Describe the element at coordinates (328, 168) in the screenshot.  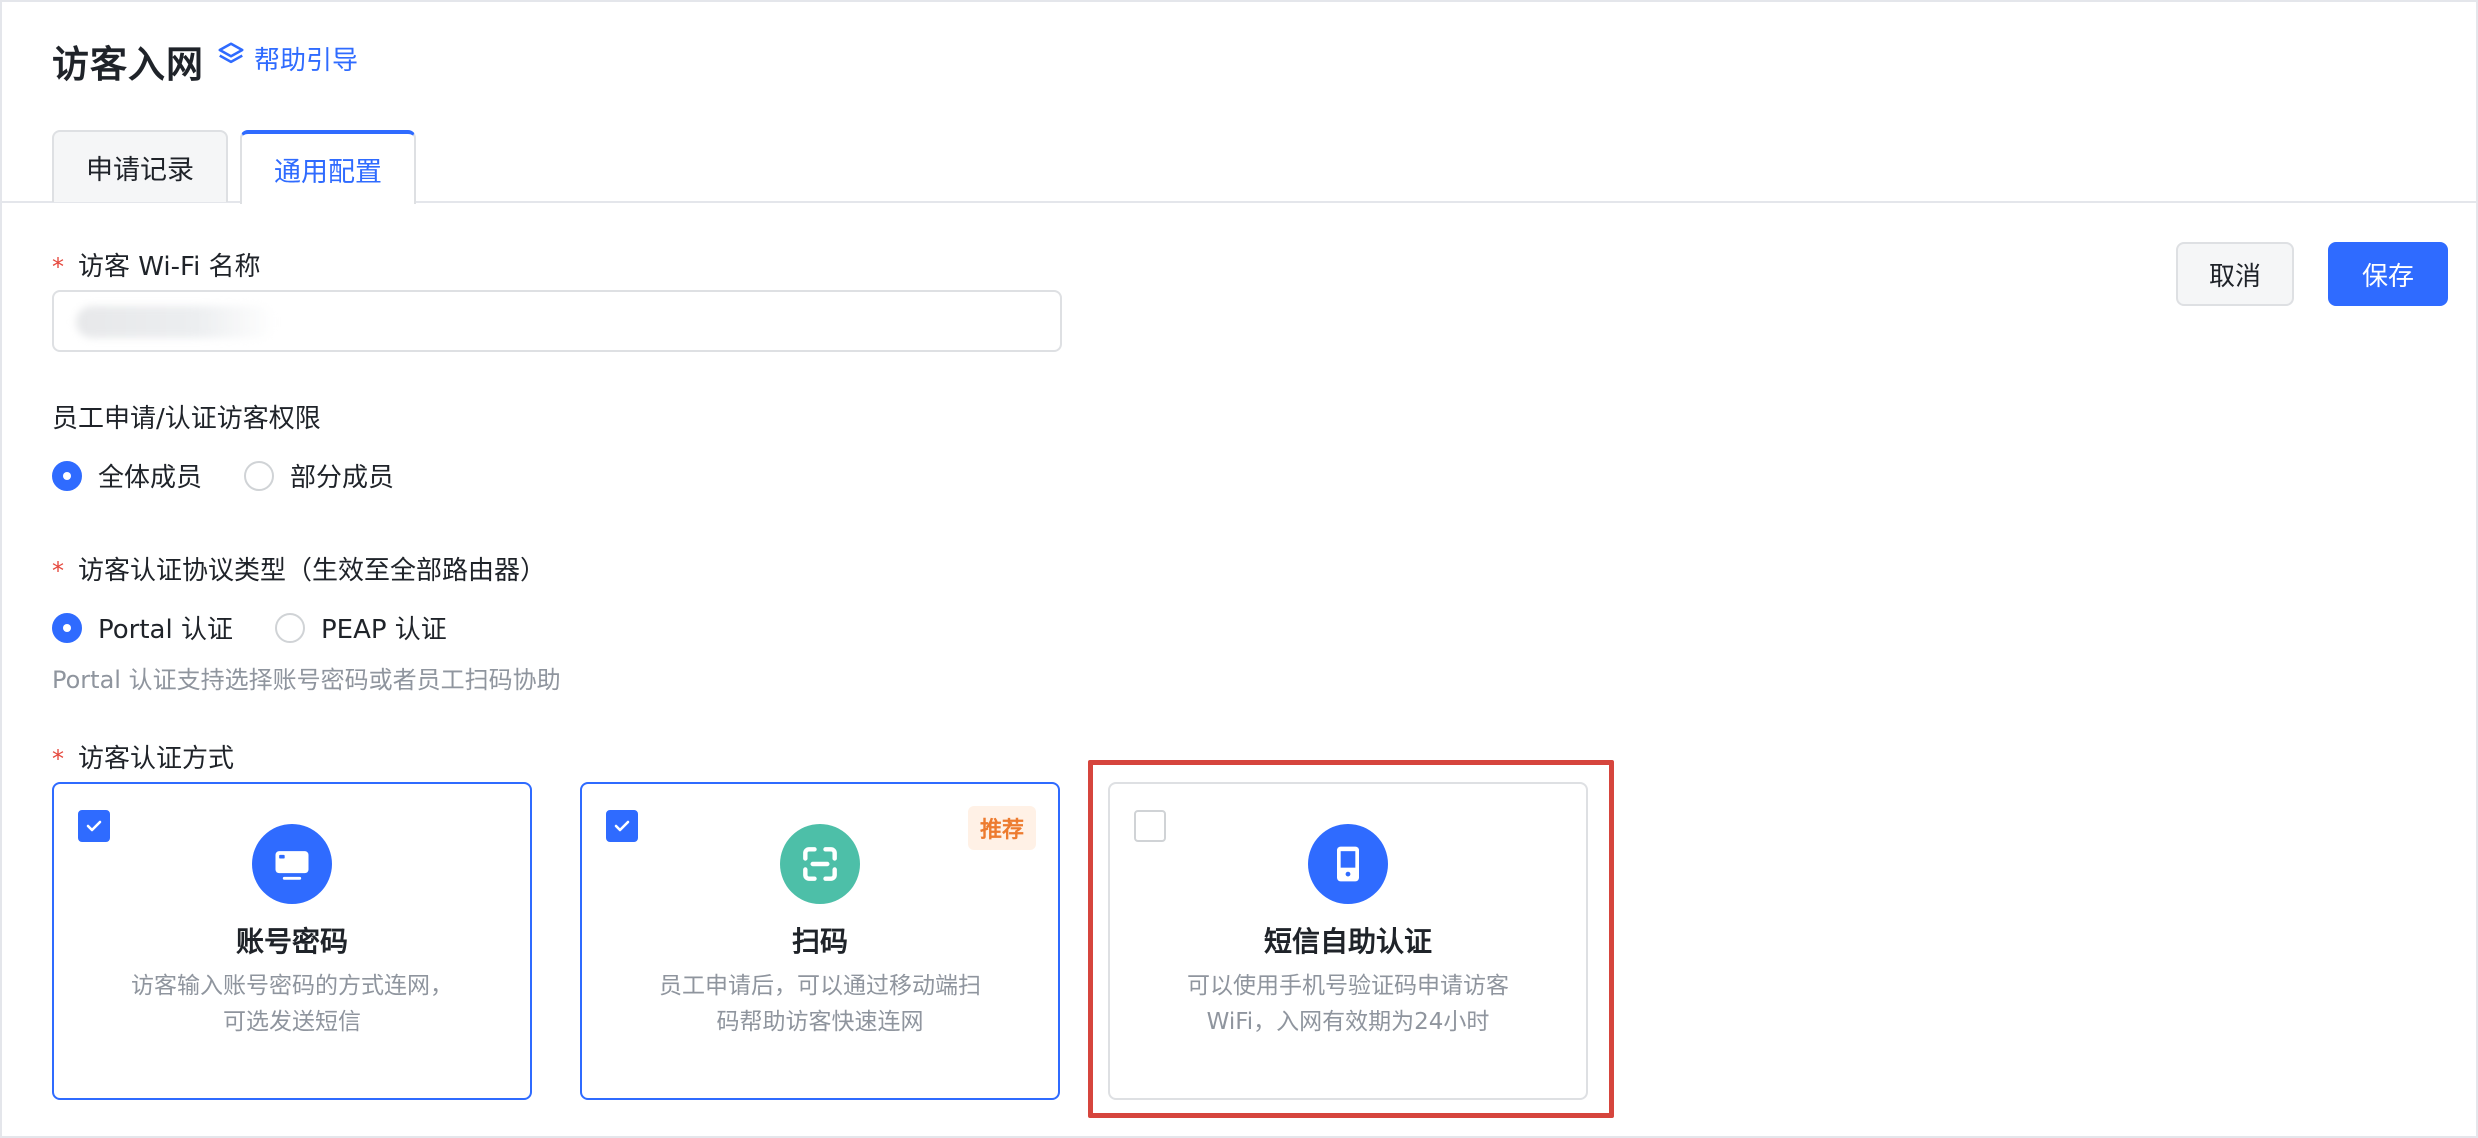
I see `tab-general-config: 通用配置` at that location.